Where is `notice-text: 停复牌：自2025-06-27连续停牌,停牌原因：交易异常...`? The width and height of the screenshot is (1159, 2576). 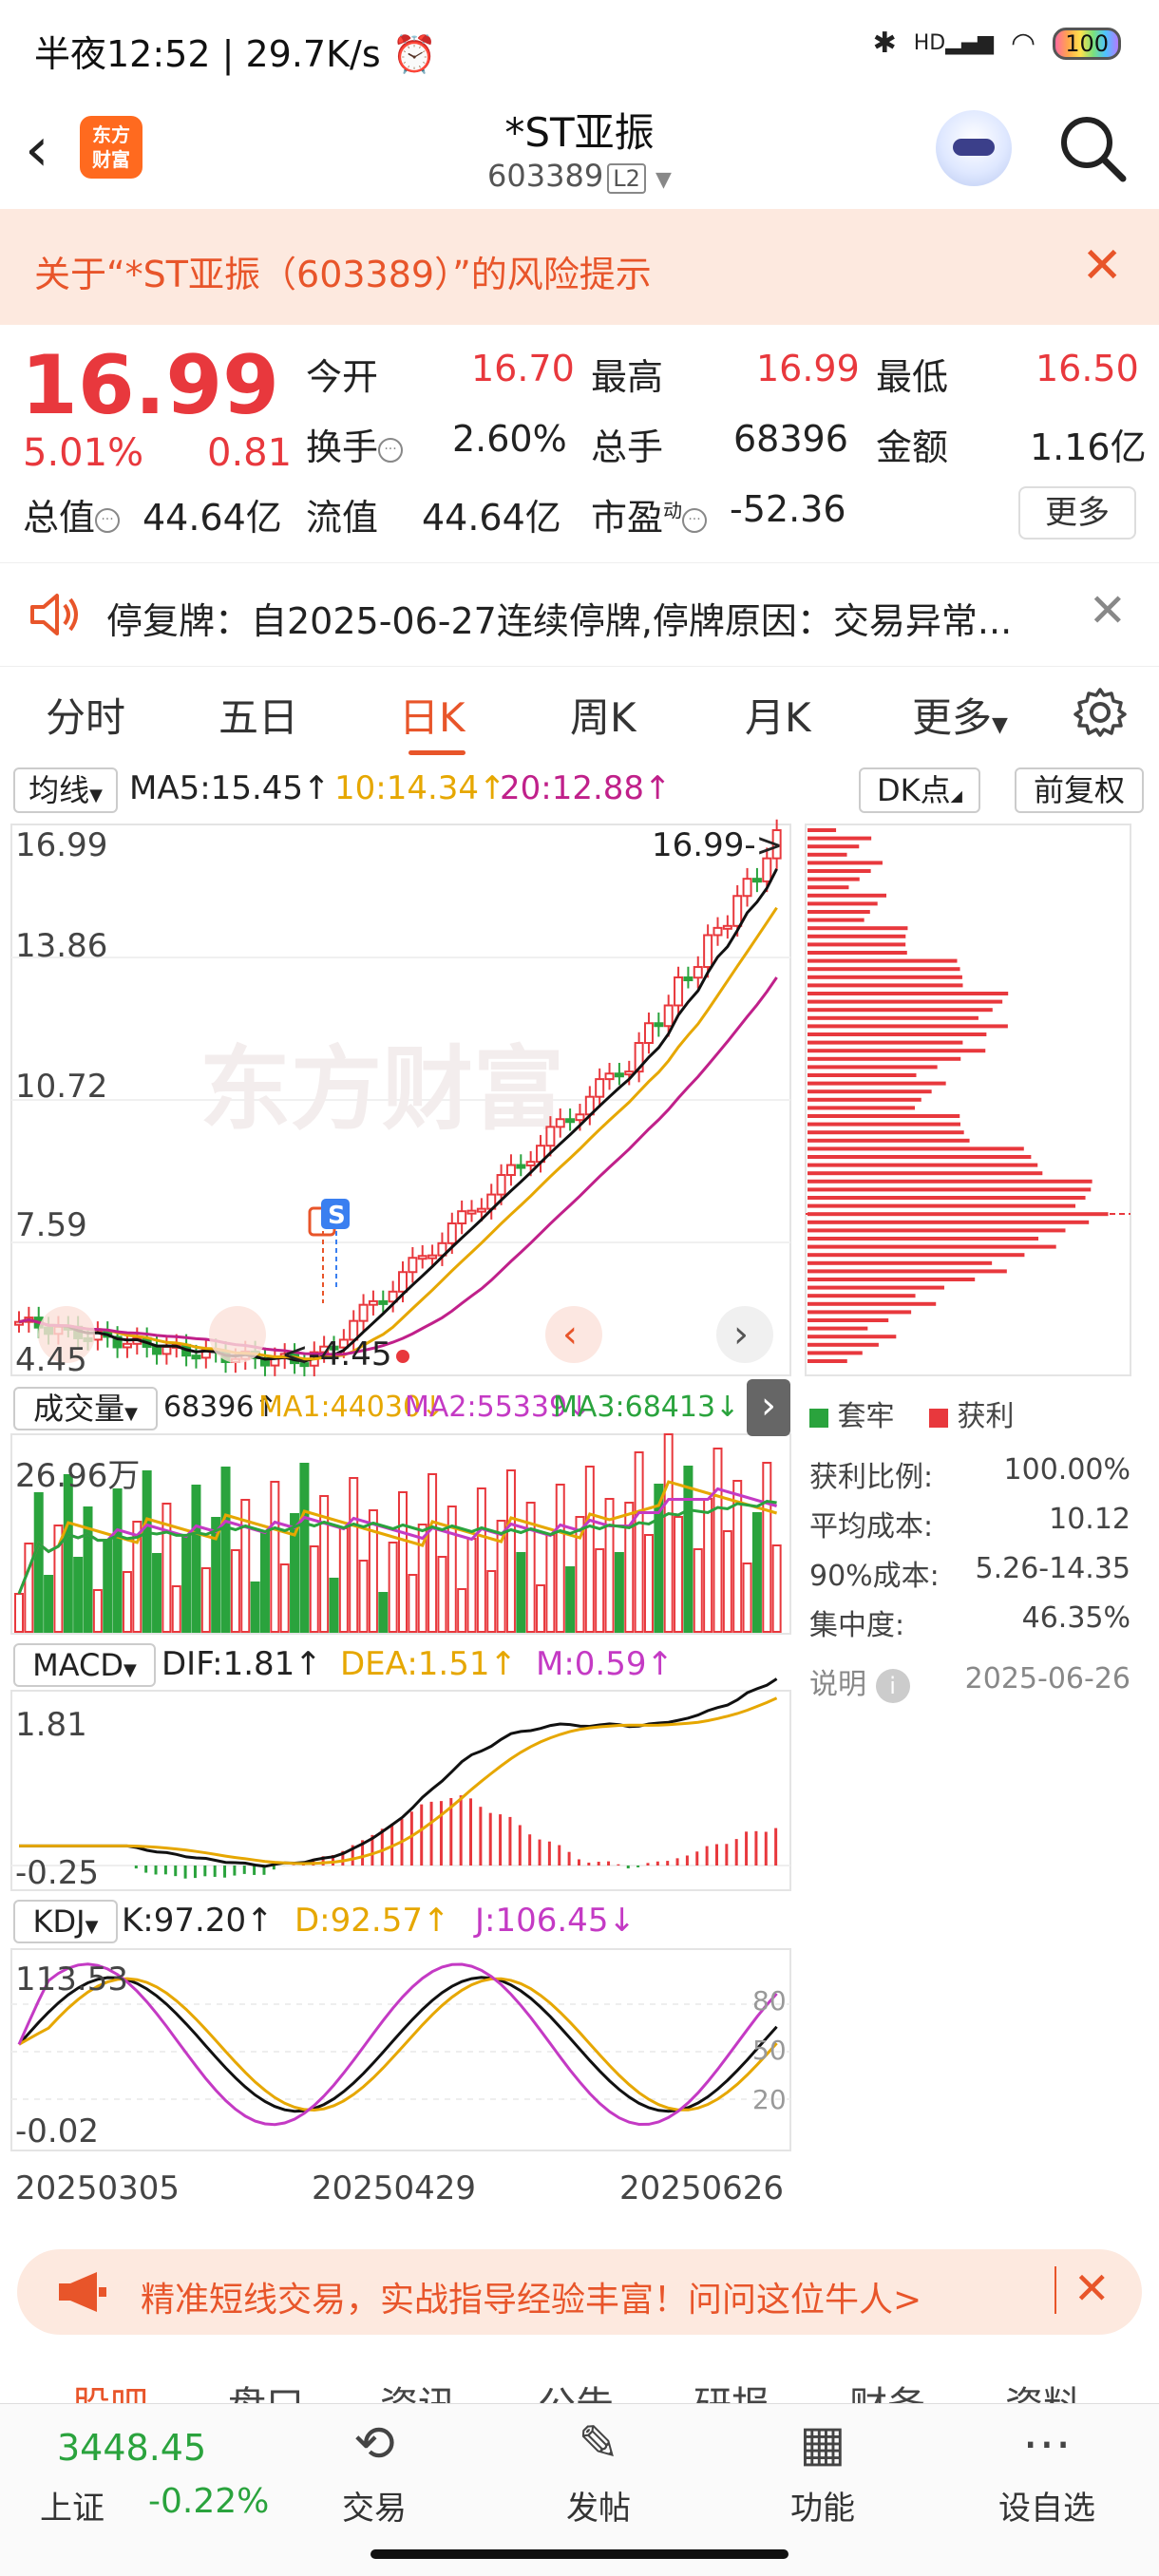 notice-text: 停复牌：自2025-06-27连续停牌,停牌原因：交易异常... is located at coordinates (559, 618).